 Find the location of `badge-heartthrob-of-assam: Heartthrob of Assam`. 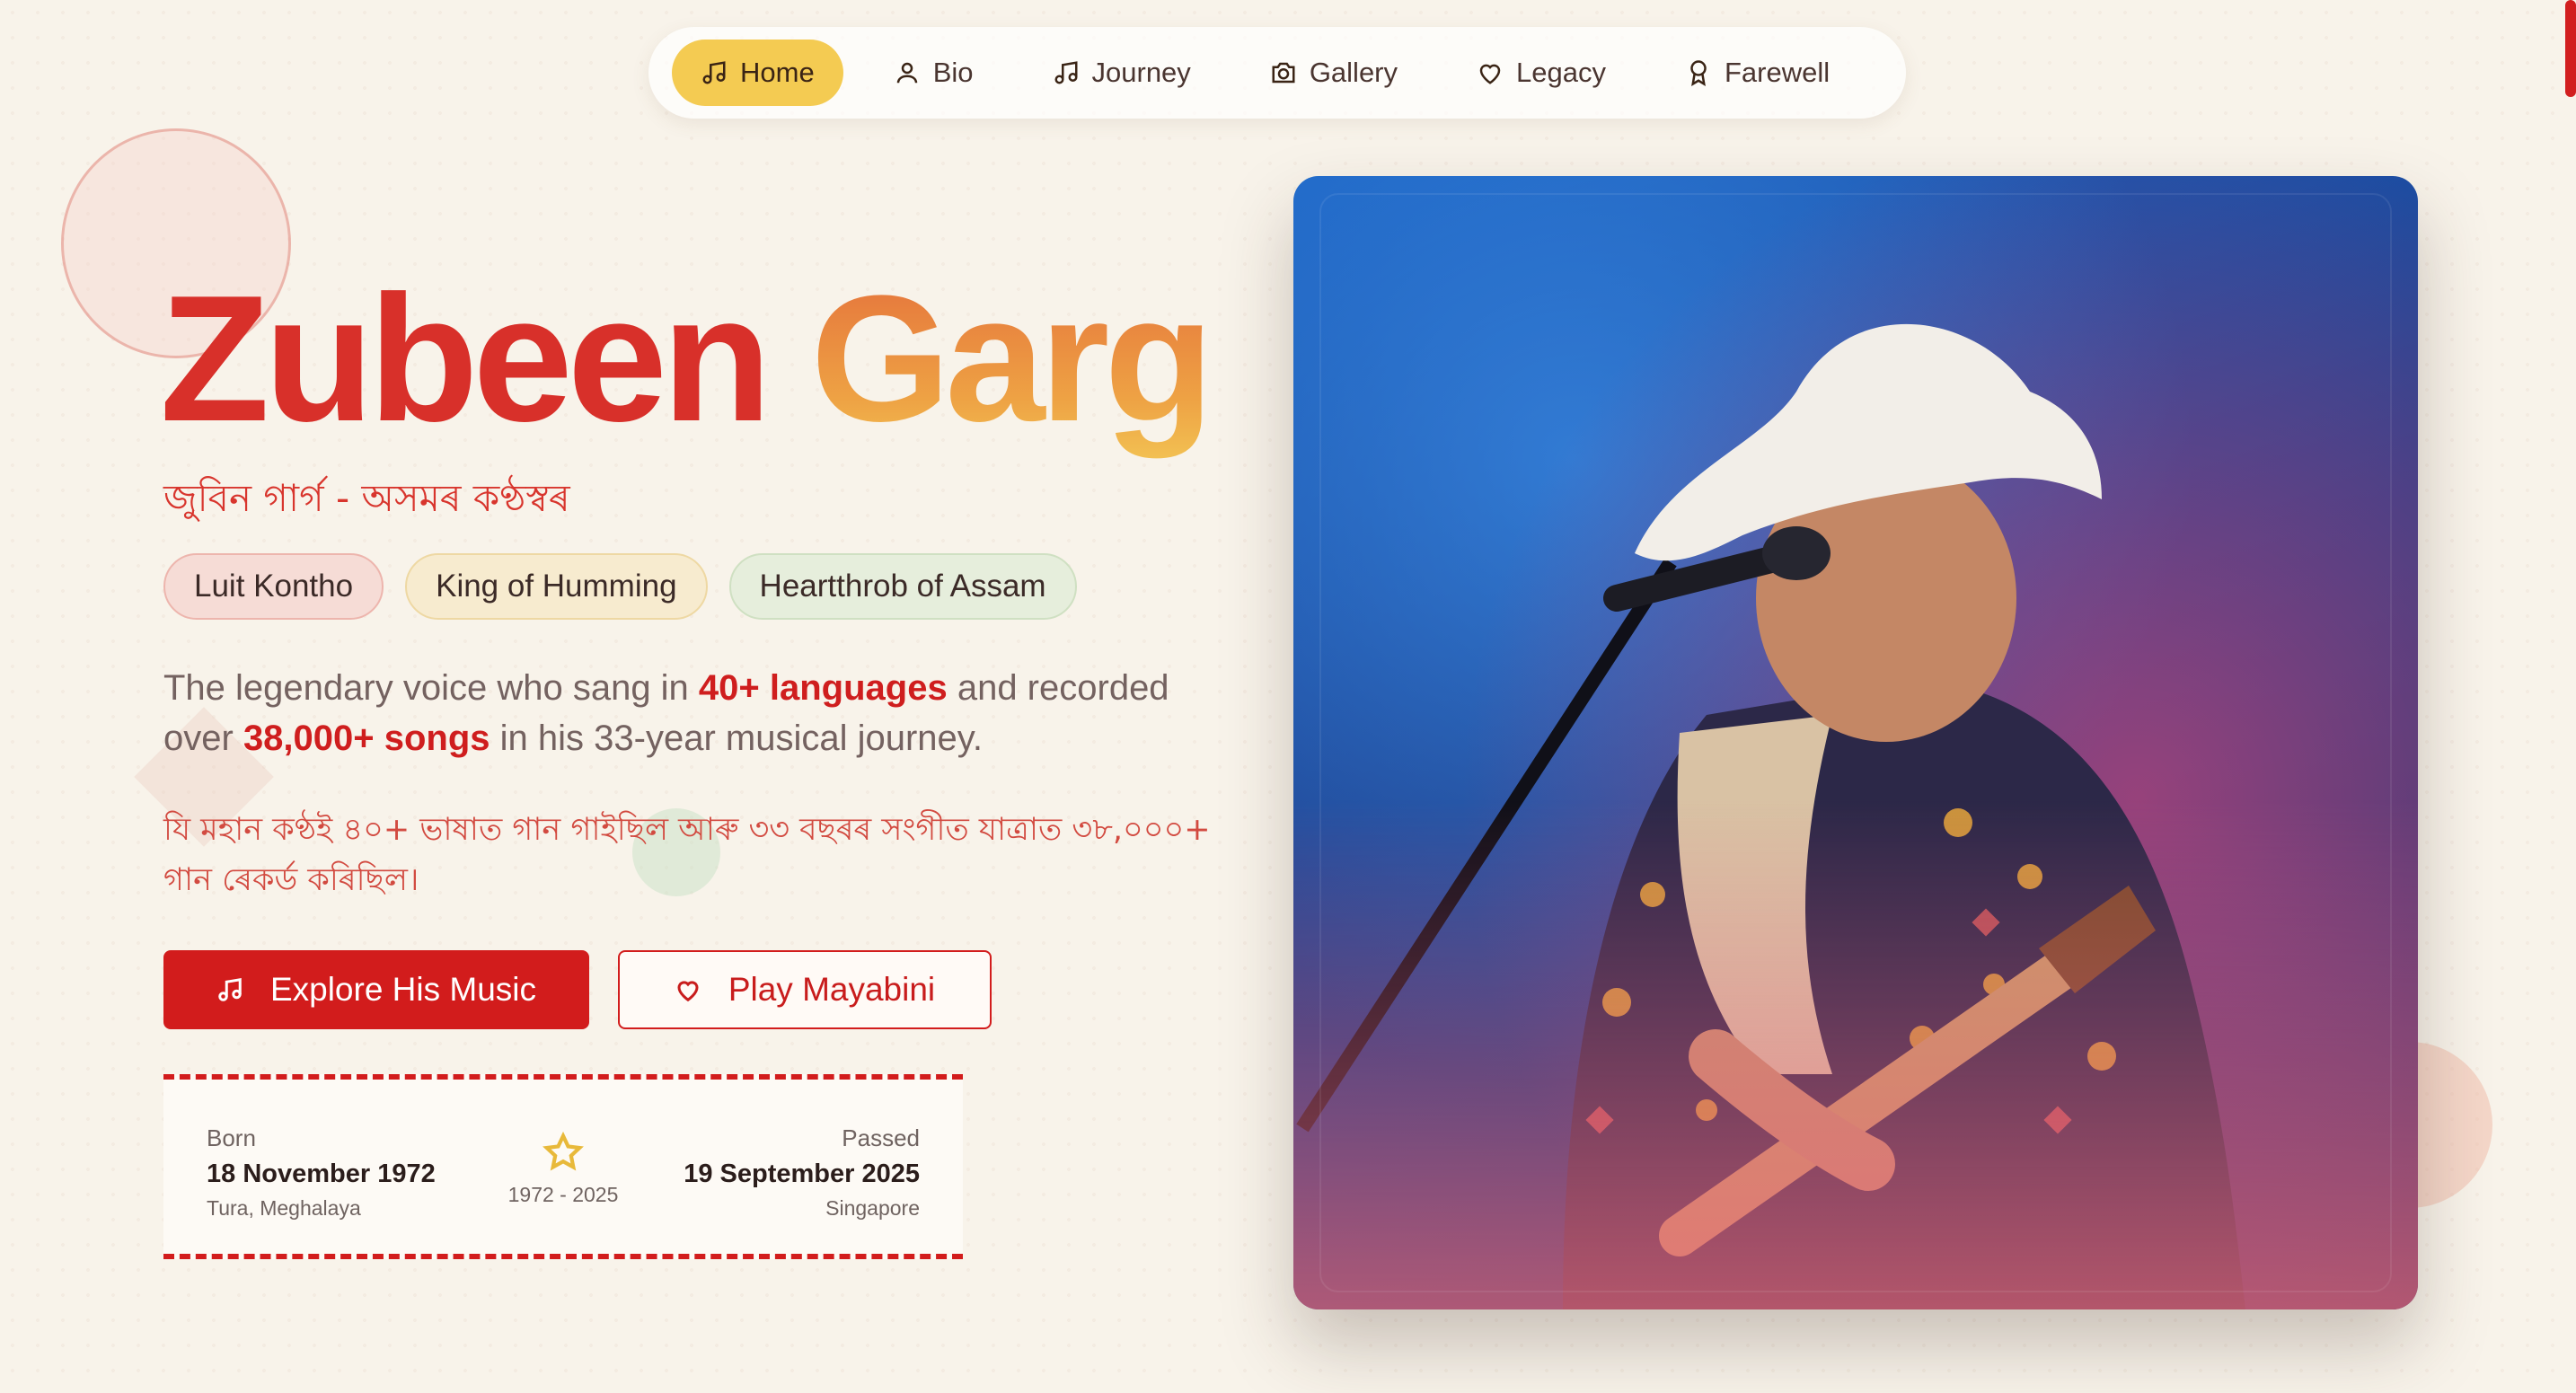

badge-heartthrob-of-assam: Heartthrob of Assam is located at coordinates (902, 586).